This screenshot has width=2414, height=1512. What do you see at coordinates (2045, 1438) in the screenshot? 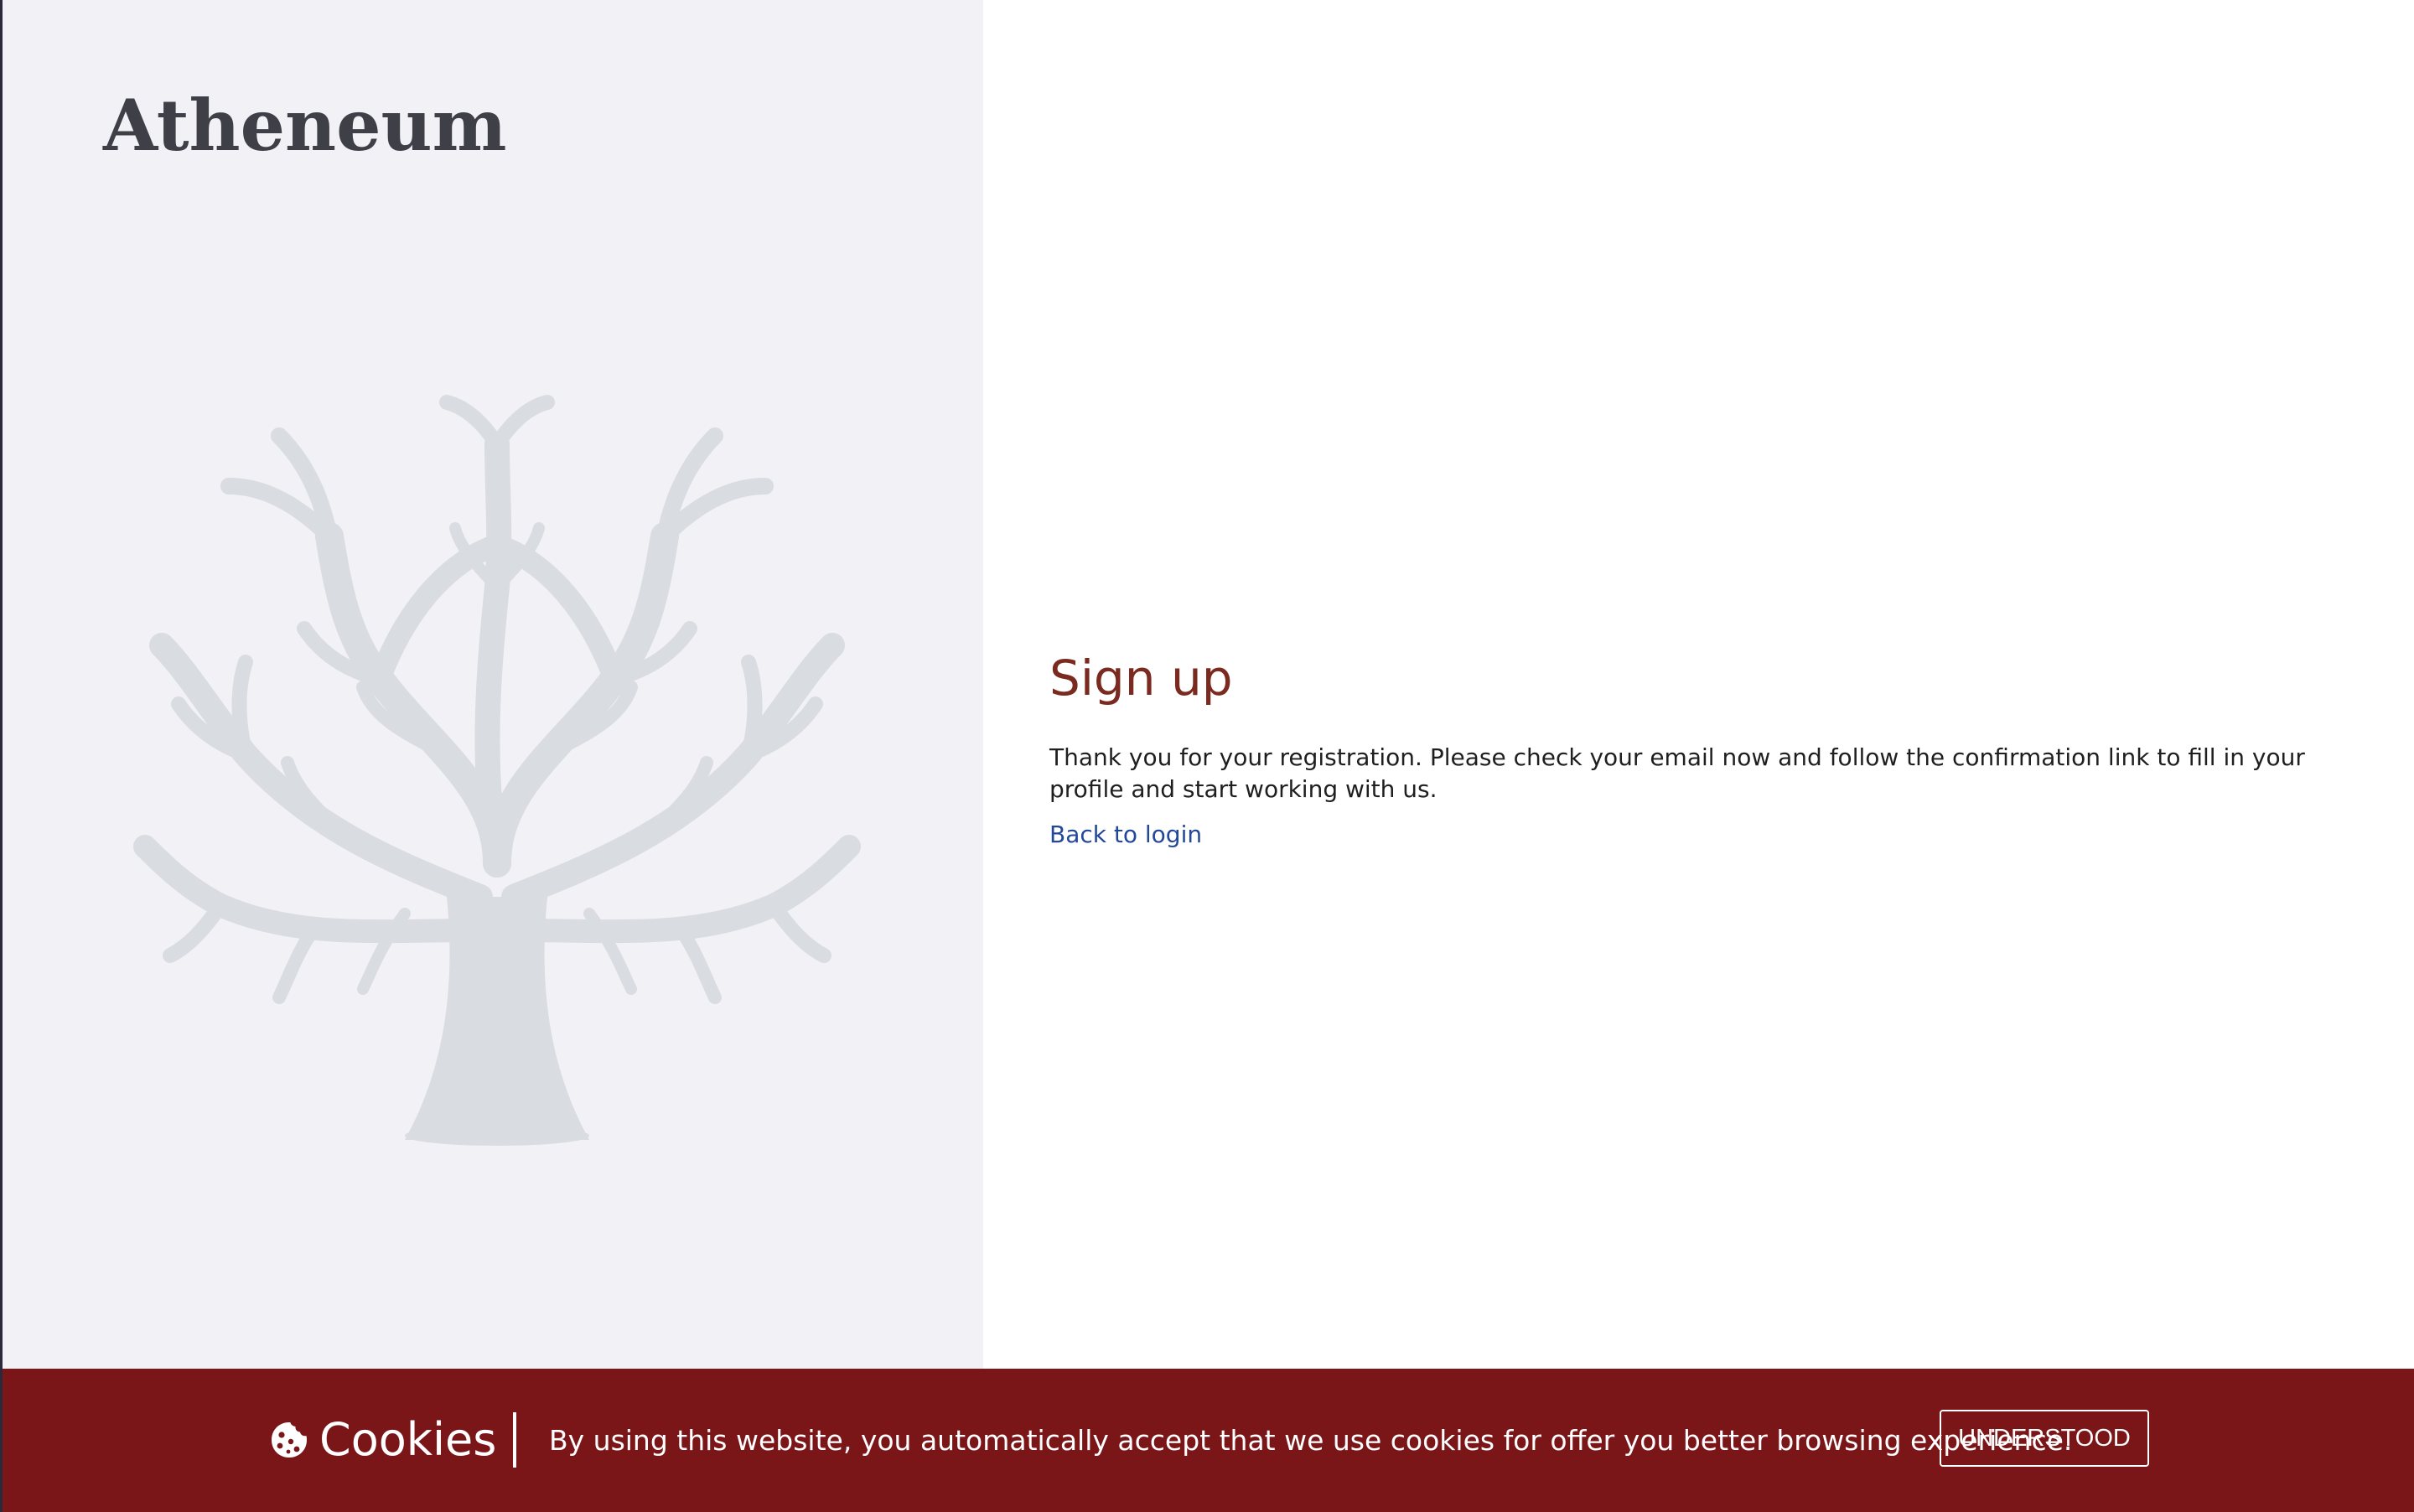
I see `understood-button: UNDERSTOOD` at bounding box center [2045, 1438].